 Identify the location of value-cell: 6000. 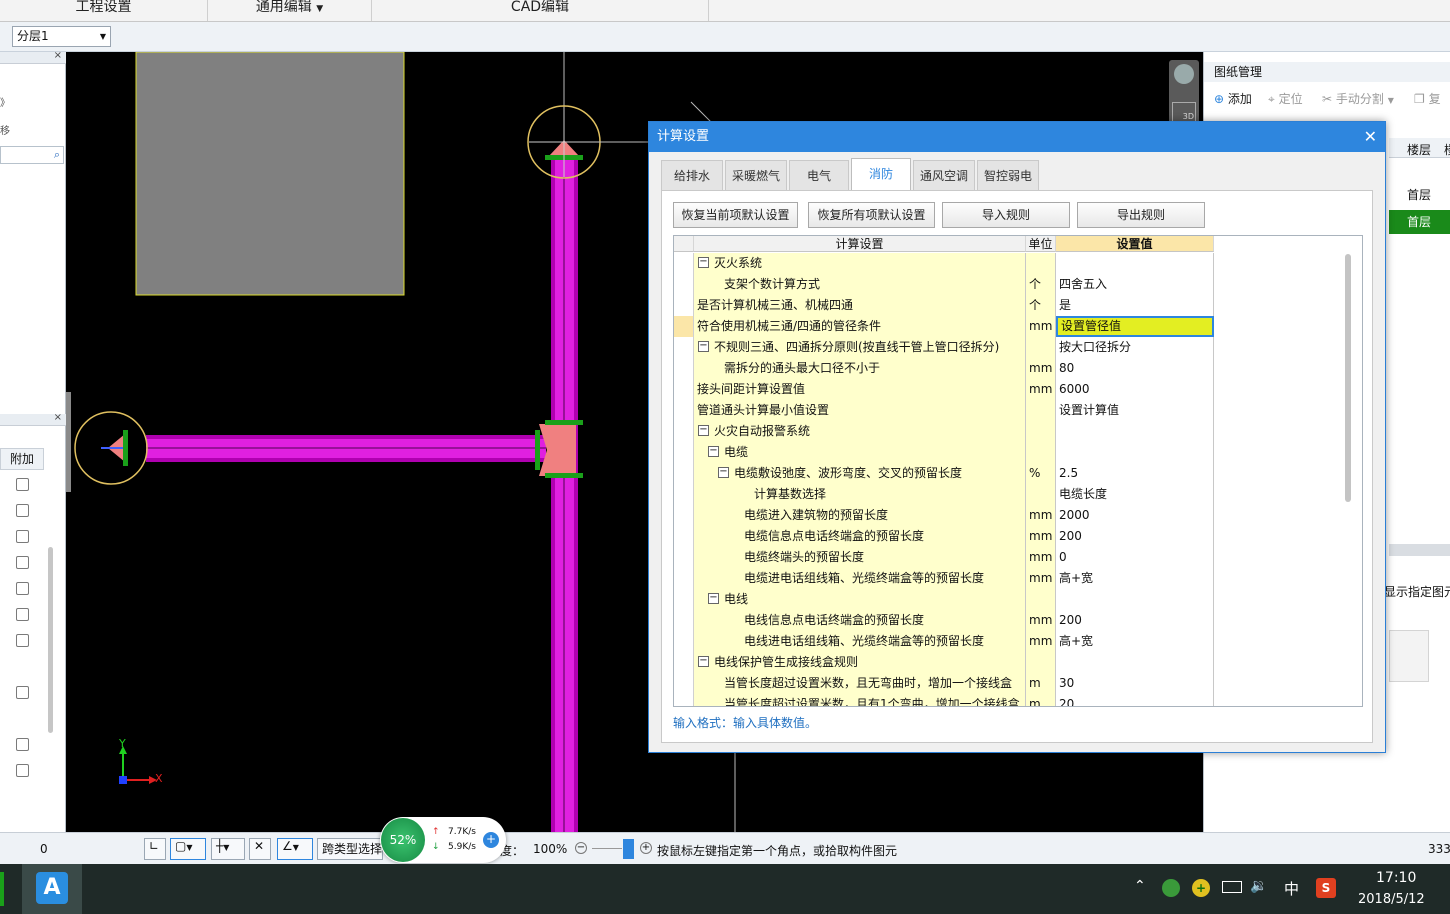
(1135, 389).